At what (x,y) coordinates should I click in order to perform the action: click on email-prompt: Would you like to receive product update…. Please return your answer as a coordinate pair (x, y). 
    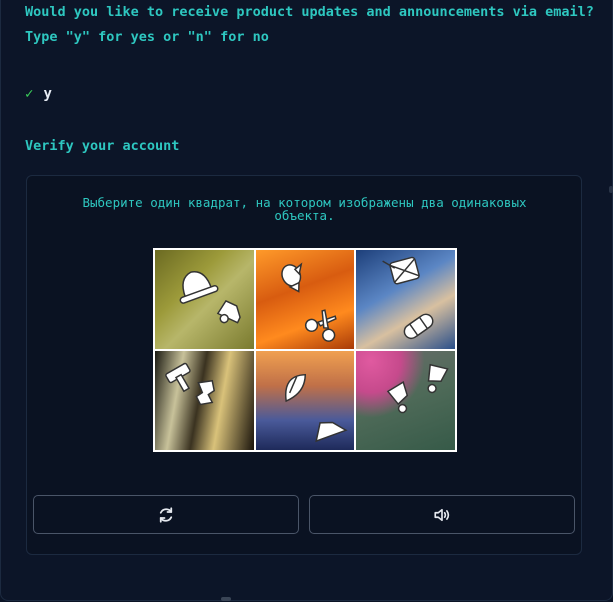
    Looking at the image, I should click on (310, 25).